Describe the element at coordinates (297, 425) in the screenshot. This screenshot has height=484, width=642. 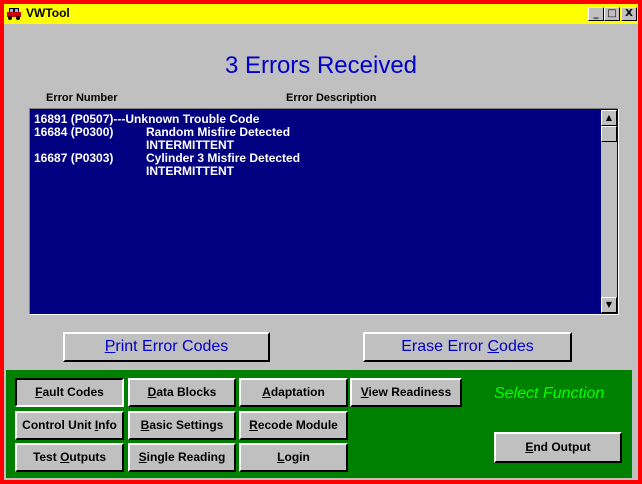
I see `label-post: ecode Module` at that location.